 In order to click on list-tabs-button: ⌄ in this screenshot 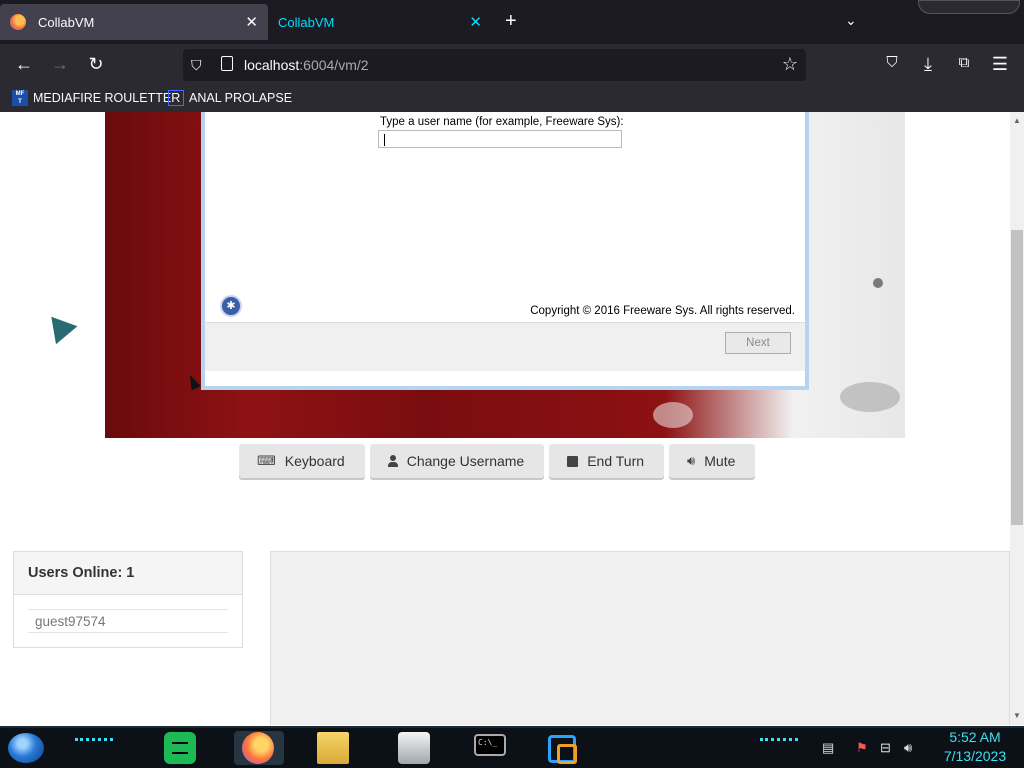, I will do `click(851, 20)`.